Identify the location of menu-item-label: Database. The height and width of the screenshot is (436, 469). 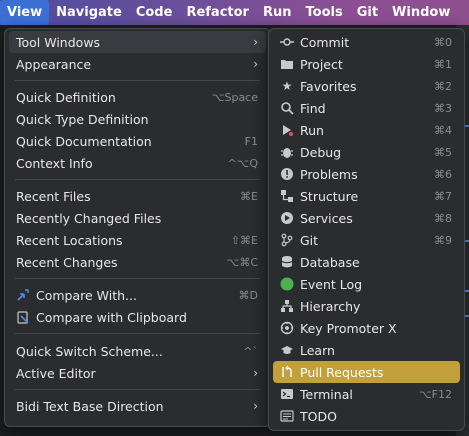
(330, 262).